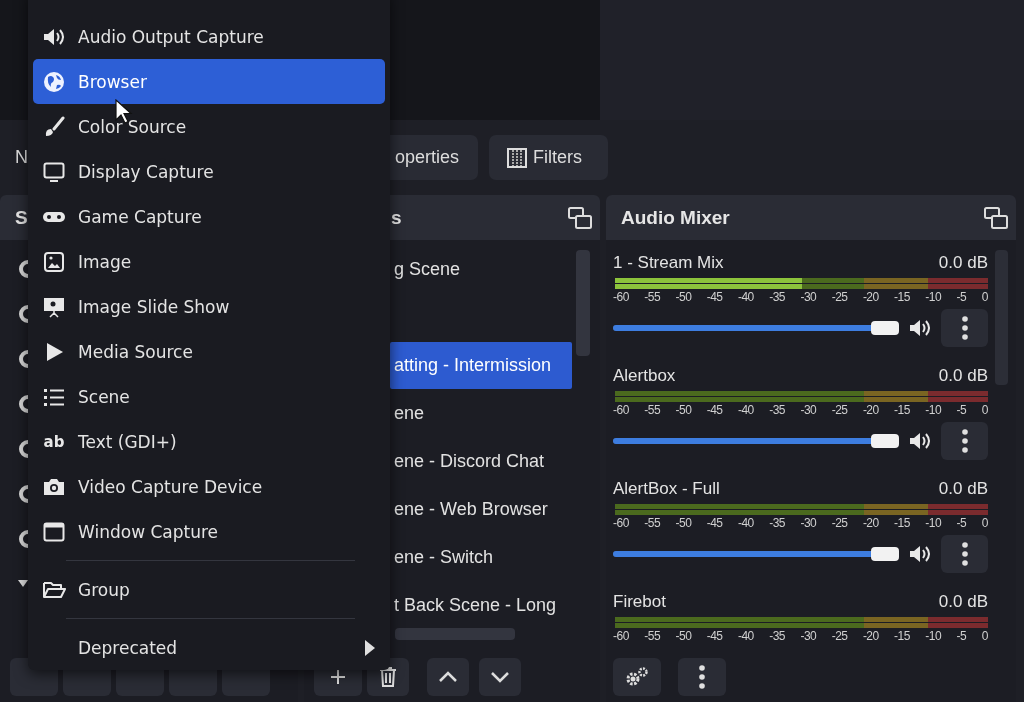 Image resolution: width=1024 pixels, height=702 pixels. I want to click on menu-item: Image, so click(209, 261).